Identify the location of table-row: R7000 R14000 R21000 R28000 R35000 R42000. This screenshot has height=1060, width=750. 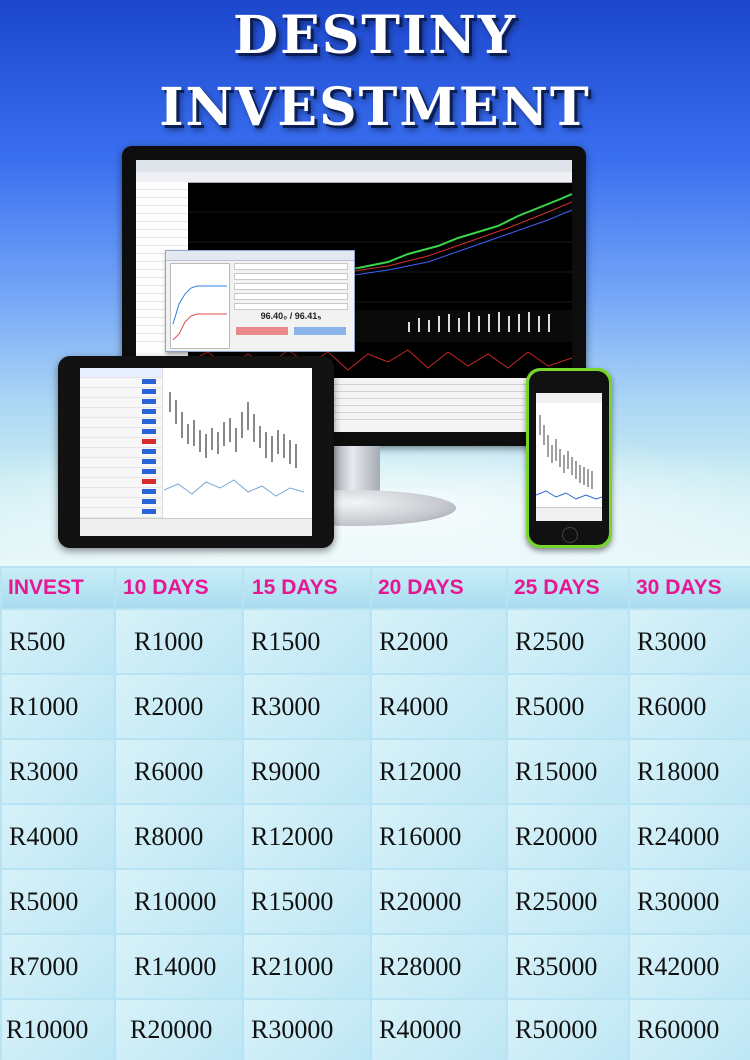
(375, 966).